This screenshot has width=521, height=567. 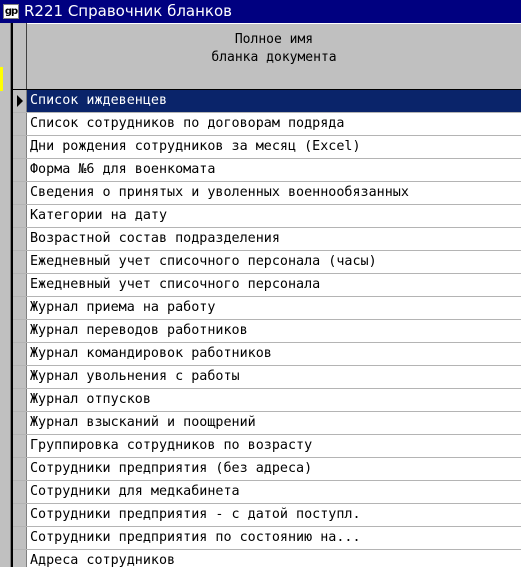 What do you see at coordinates (274, 39) in the screenshot?
I see `column-header-line-1: Полное имя` at bounding box center [274, 39].